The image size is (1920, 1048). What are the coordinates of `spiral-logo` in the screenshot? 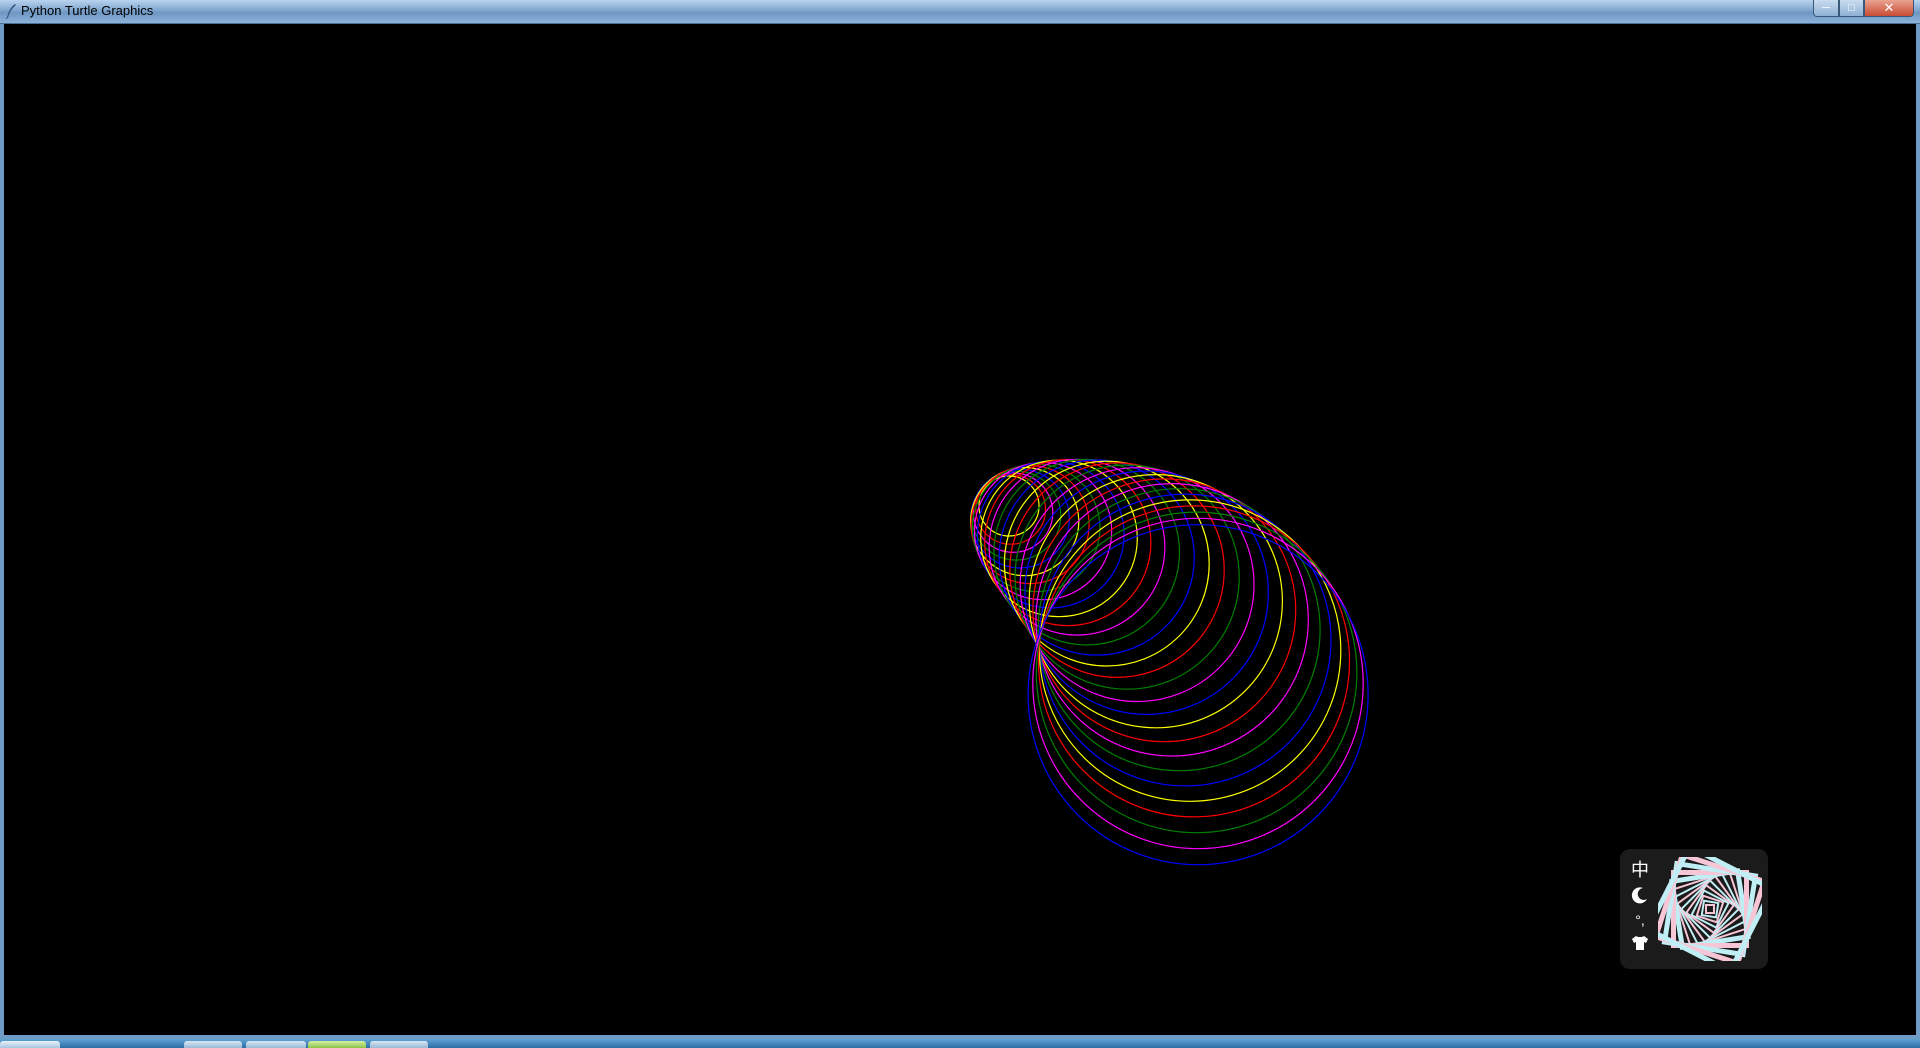 It's located at (1710, 909).